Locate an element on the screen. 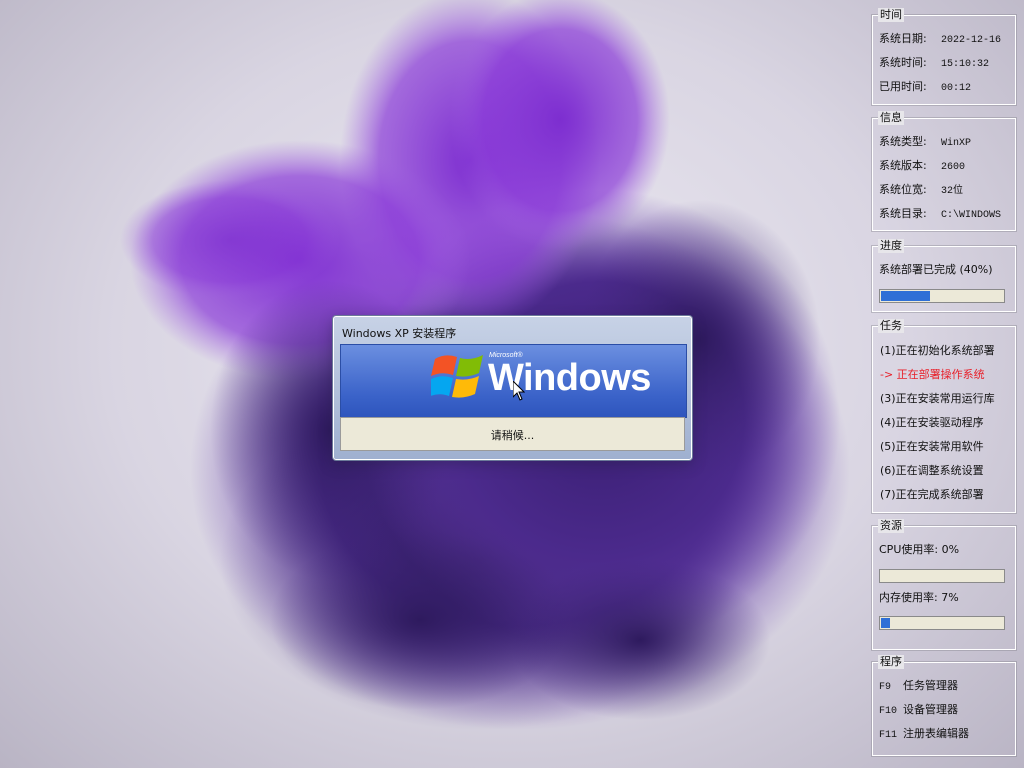 This screenshot has height=768, width=1024. task-item-4: (4)正在安装驱动程序 is located at coordinates (932, 422).